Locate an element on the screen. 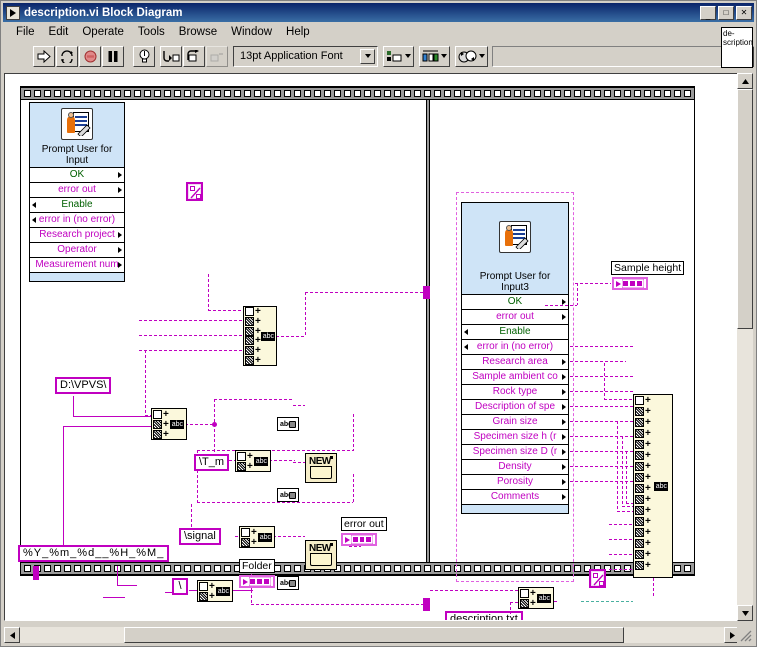  horizontal-scroll-thumb is located at coordinates (374, 635).